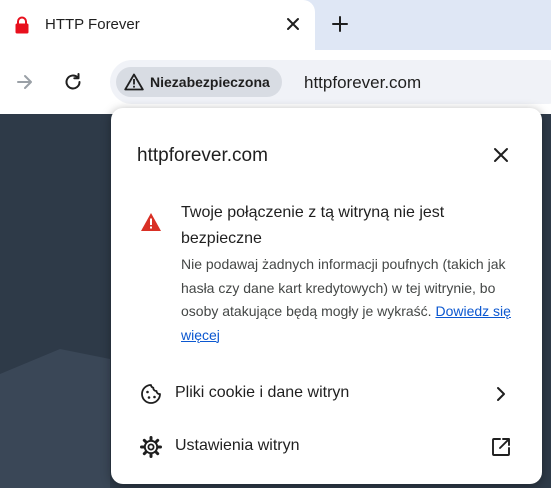  I want to click on toolbar: Niezabezpieczona httpforever.com, so click(275, 82).